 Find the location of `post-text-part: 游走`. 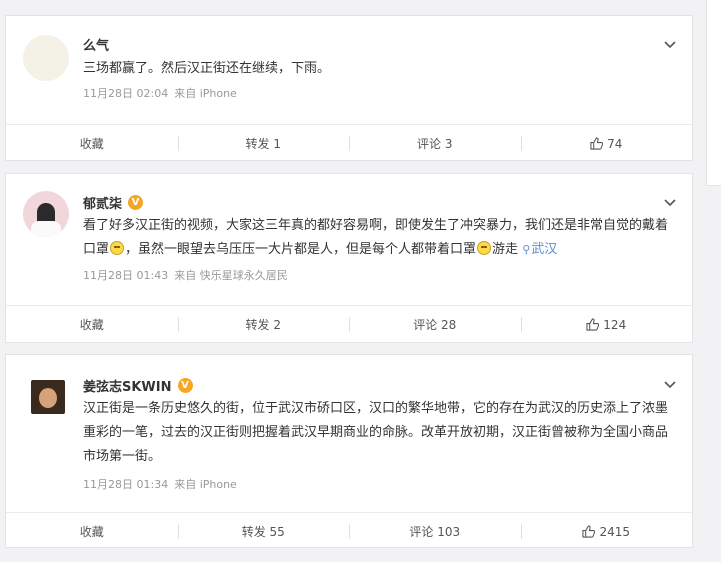

post-text-part: 游走 is located at coordinates (505, 249).